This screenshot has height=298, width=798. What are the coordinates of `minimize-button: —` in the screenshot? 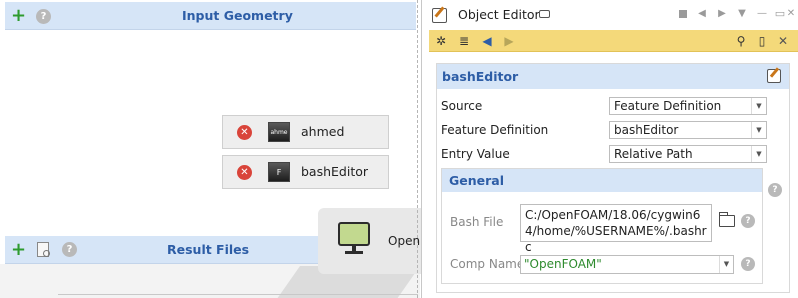 It's located at (762, 14).